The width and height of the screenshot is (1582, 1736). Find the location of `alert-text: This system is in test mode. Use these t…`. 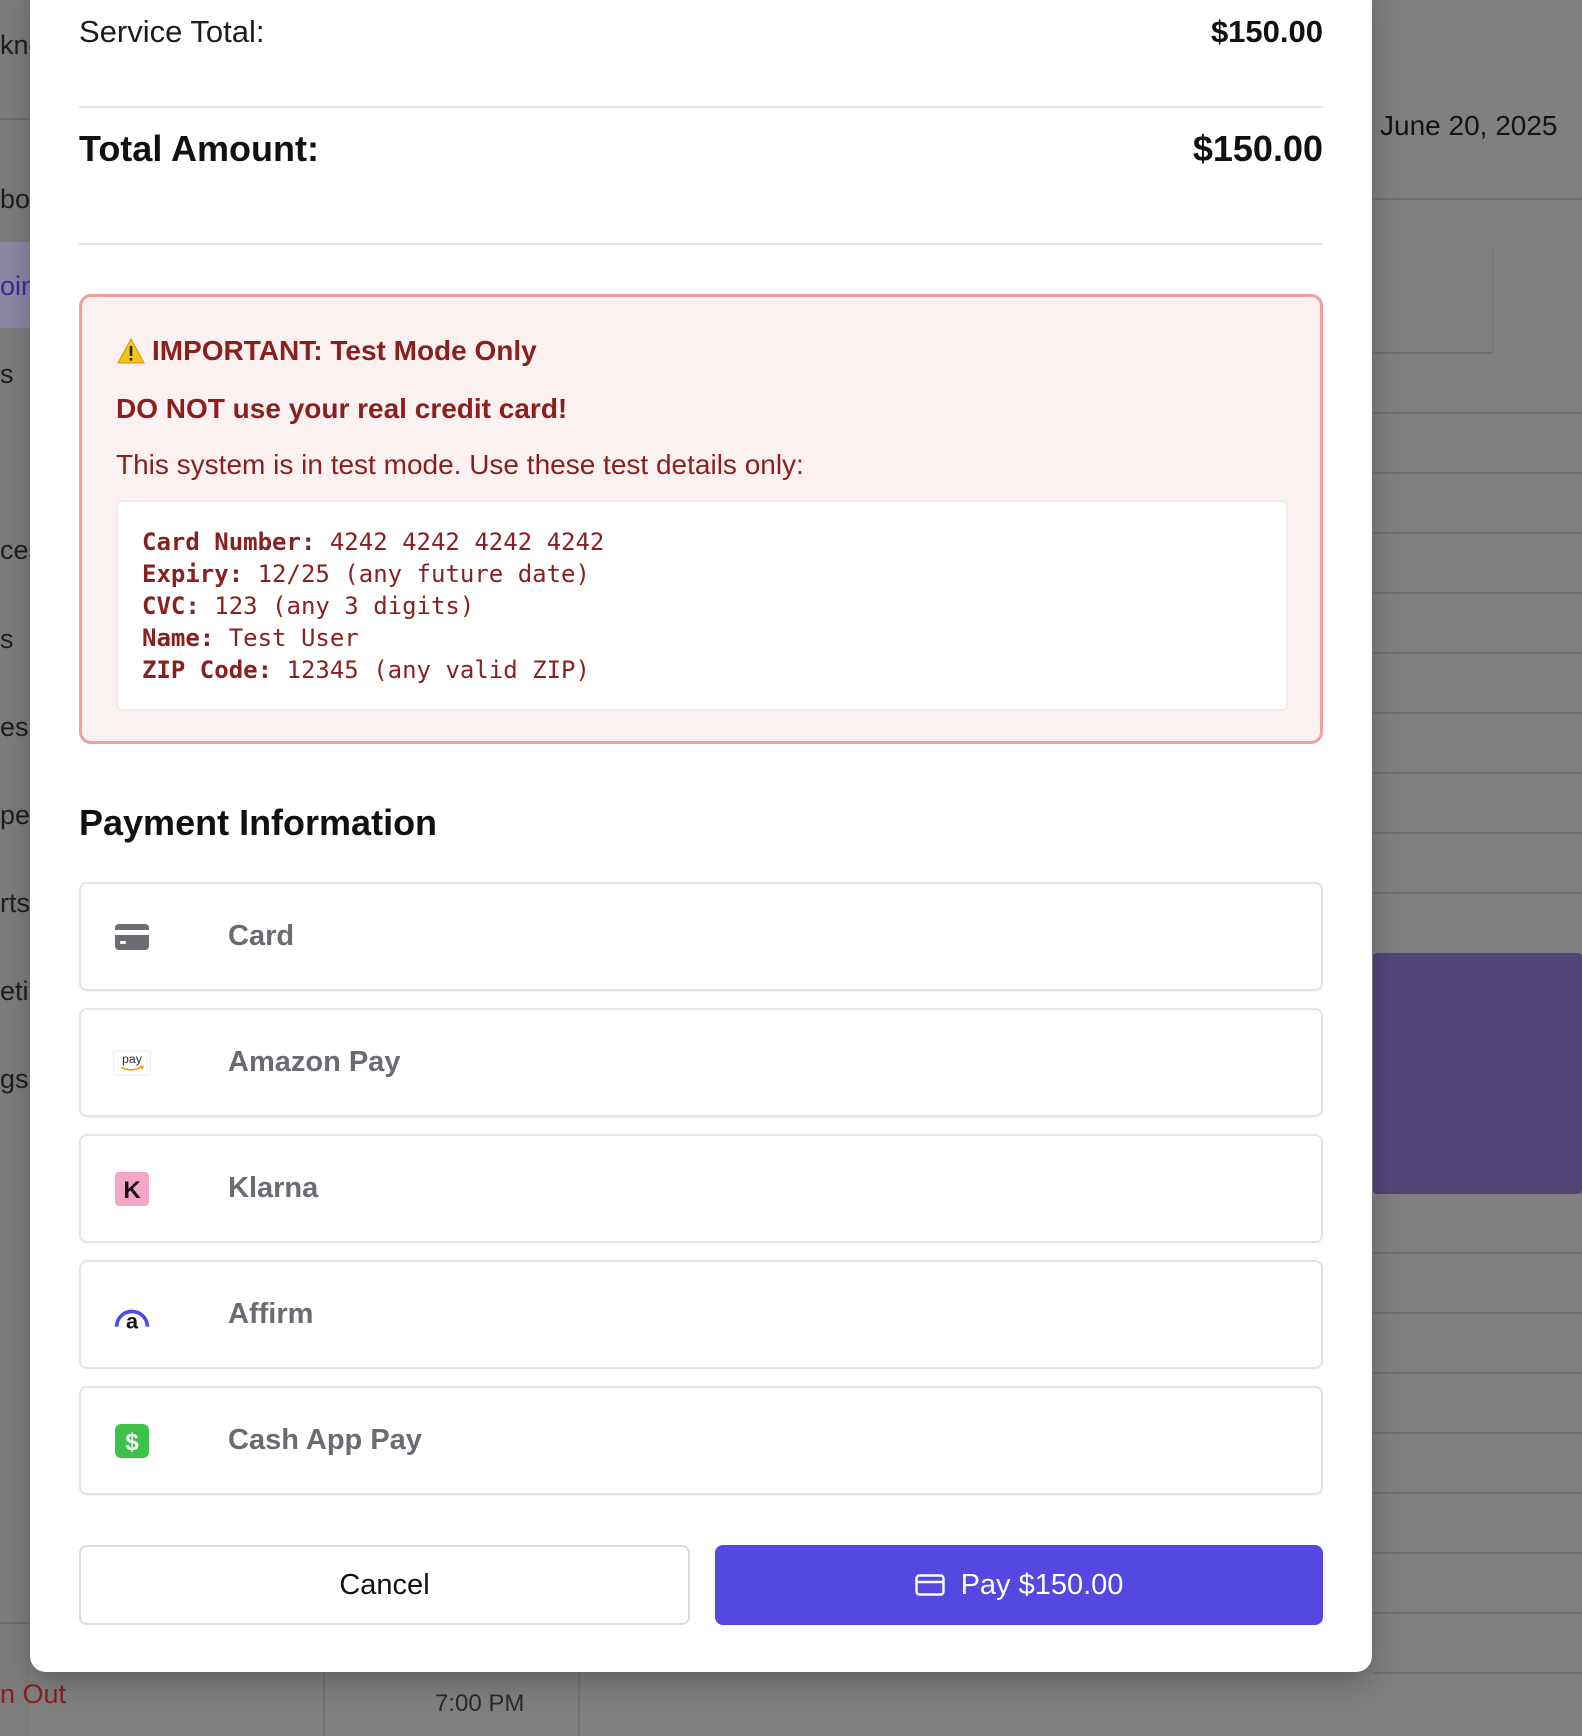

alert-text: This system is in test mode. Use these t… is located at coordinates (460, 464).